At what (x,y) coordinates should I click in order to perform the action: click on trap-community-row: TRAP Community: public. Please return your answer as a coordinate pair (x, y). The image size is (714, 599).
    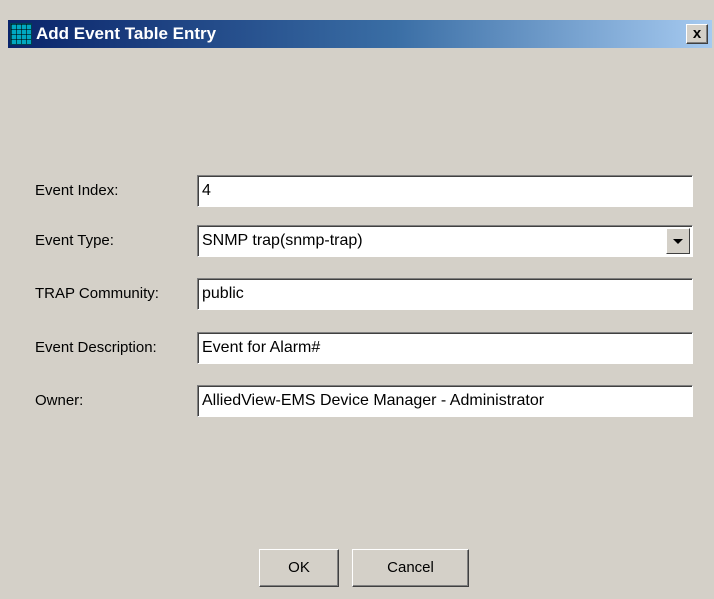
    Looking at the image, I should click on (365, 294).